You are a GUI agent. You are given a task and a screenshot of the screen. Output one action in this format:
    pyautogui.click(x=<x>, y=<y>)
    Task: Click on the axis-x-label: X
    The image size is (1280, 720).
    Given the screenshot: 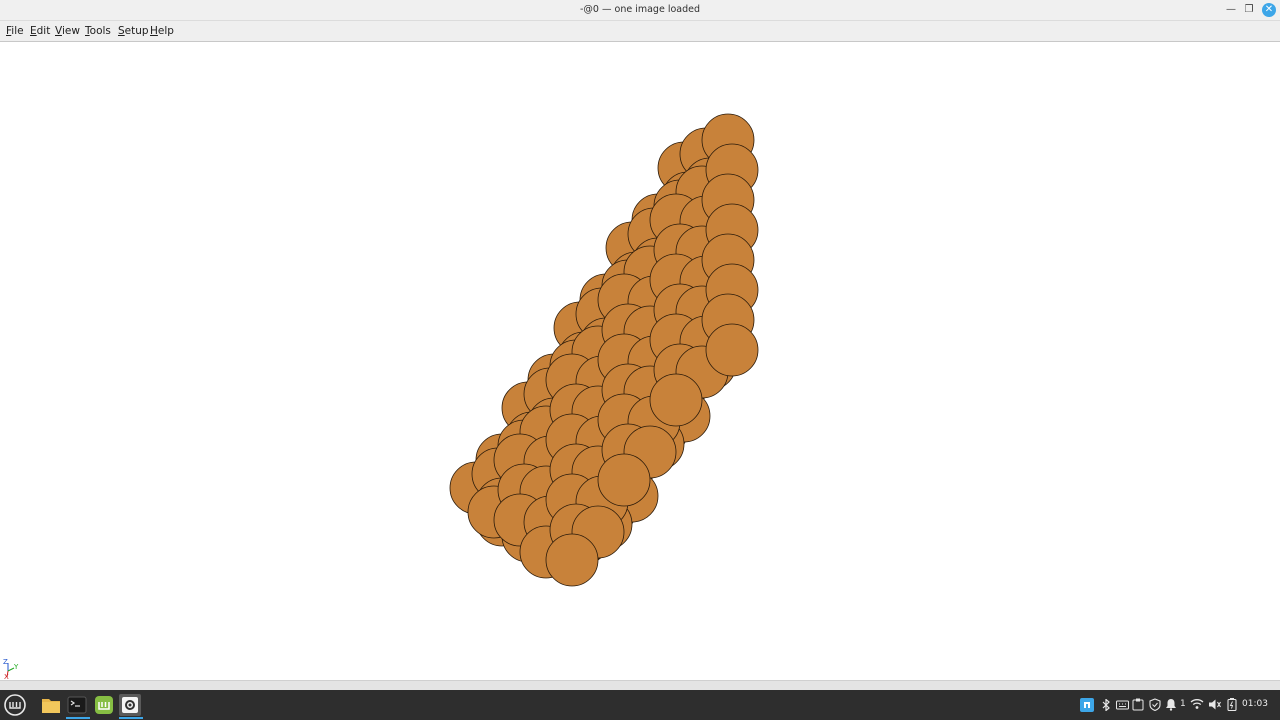 What is the action you would take?
    pyautogui.click(x=6, y=676)
    